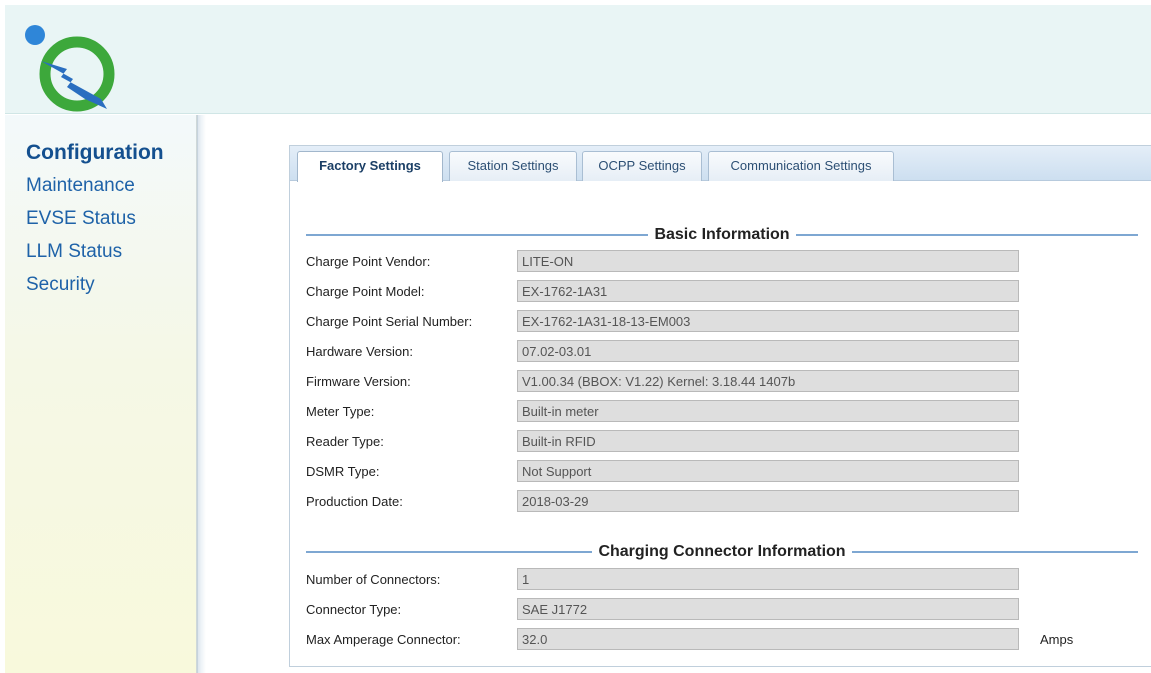 This screenshot has height=673, width=1151. I want to click on dsmr-type-field, so click(768, 471).